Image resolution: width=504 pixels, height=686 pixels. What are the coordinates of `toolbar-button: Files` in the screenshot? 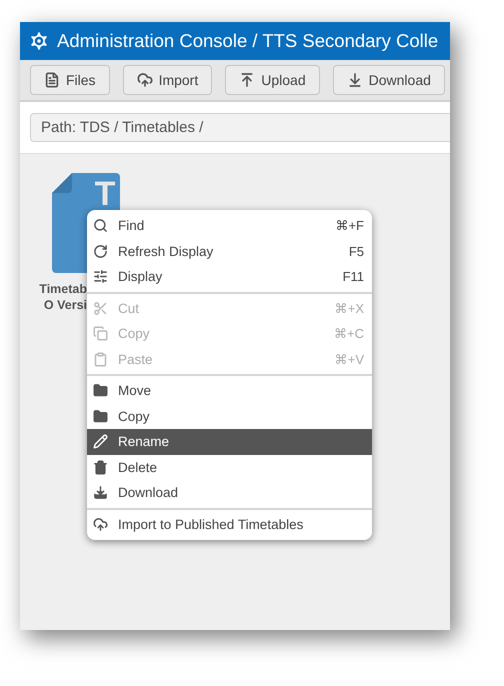 It's located at (70, 80).